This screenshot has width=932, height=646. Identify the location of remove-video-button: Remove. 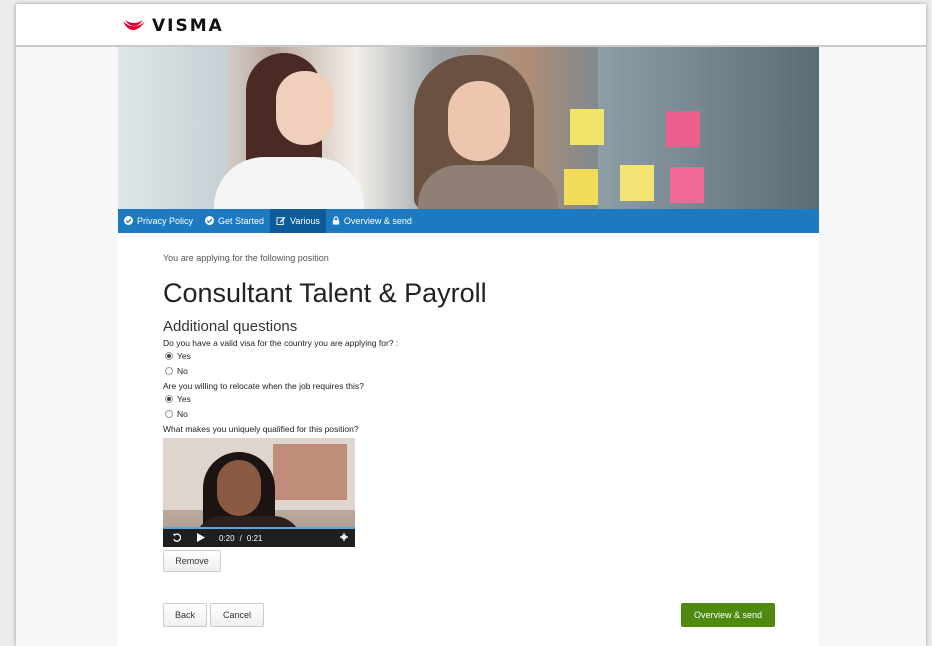
(192, 561).